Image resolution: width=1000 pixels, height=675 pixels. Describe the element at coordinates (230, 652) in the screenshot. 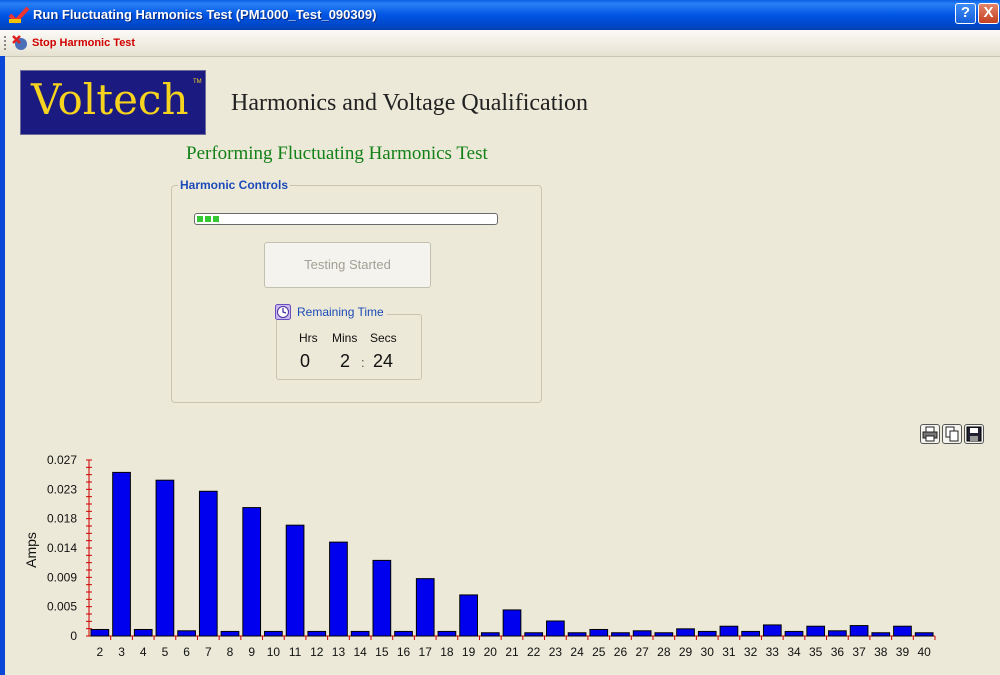

I see `x-tick-label: 8` at that location.